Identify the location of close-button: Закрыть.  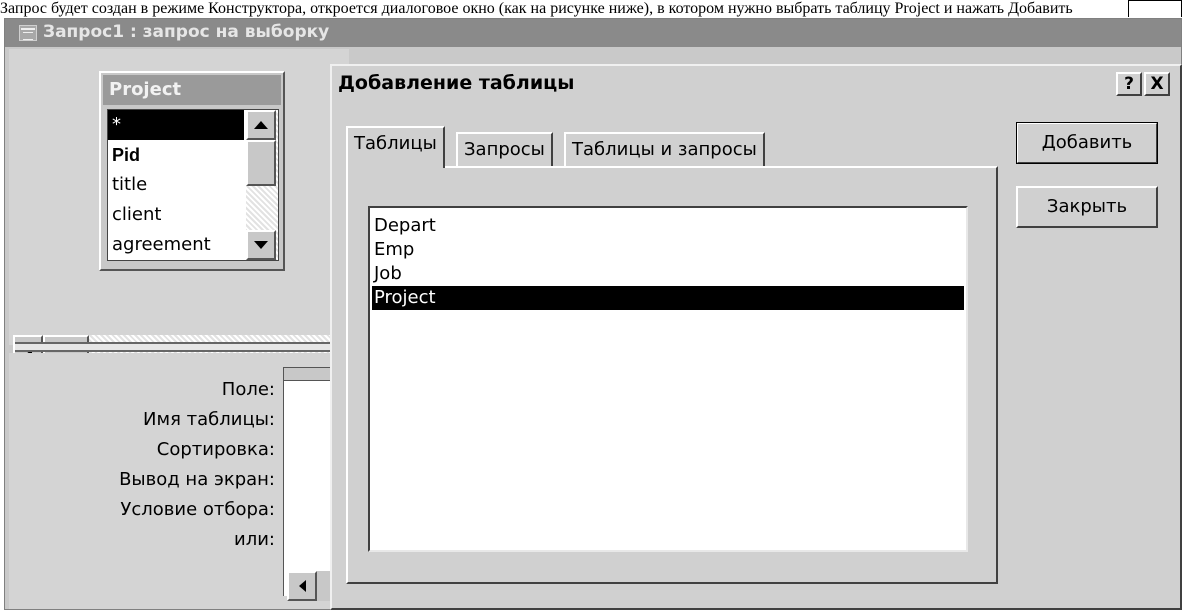
(1087, 207).